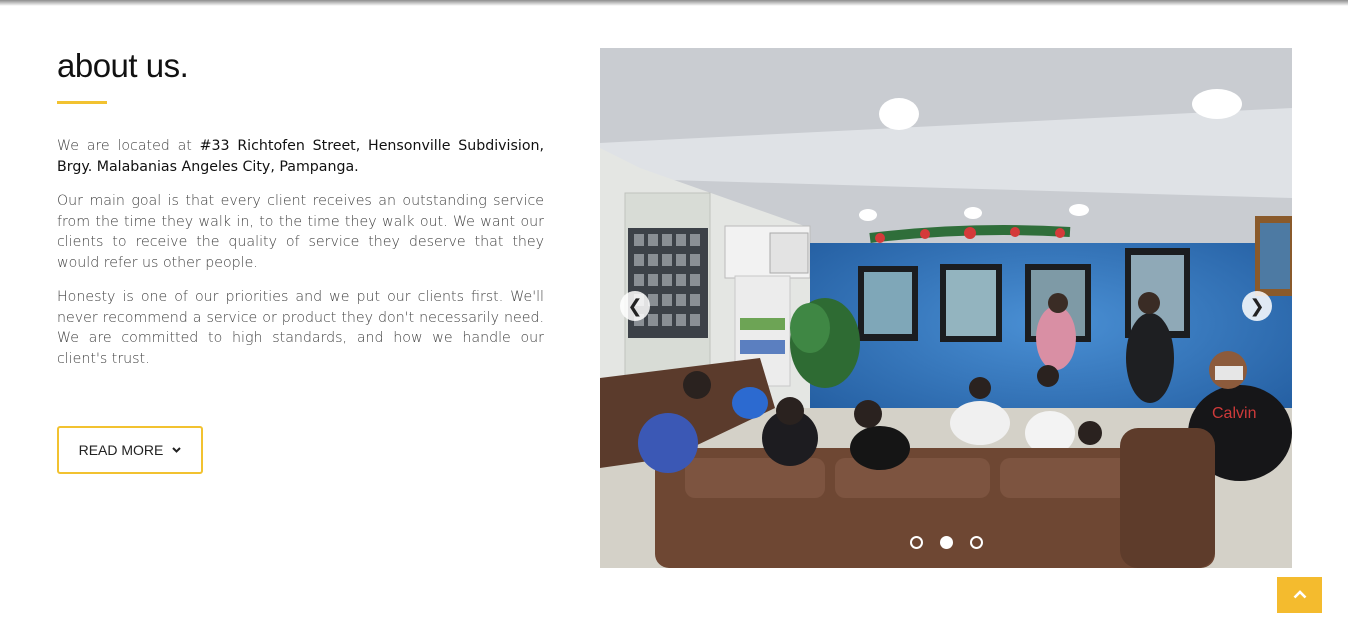 This screenshot has height=624, width=1348. I want to click on carousel-prev-button: ❮, so click(635, 306).